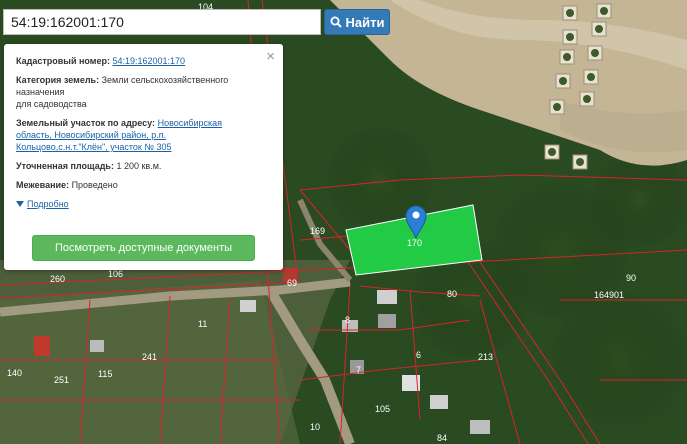 The height and width of the screenshot is (444, 687). Describe the element at coordinates (609, 295) in the screenshot. I see `block-label: 164901` at that location.